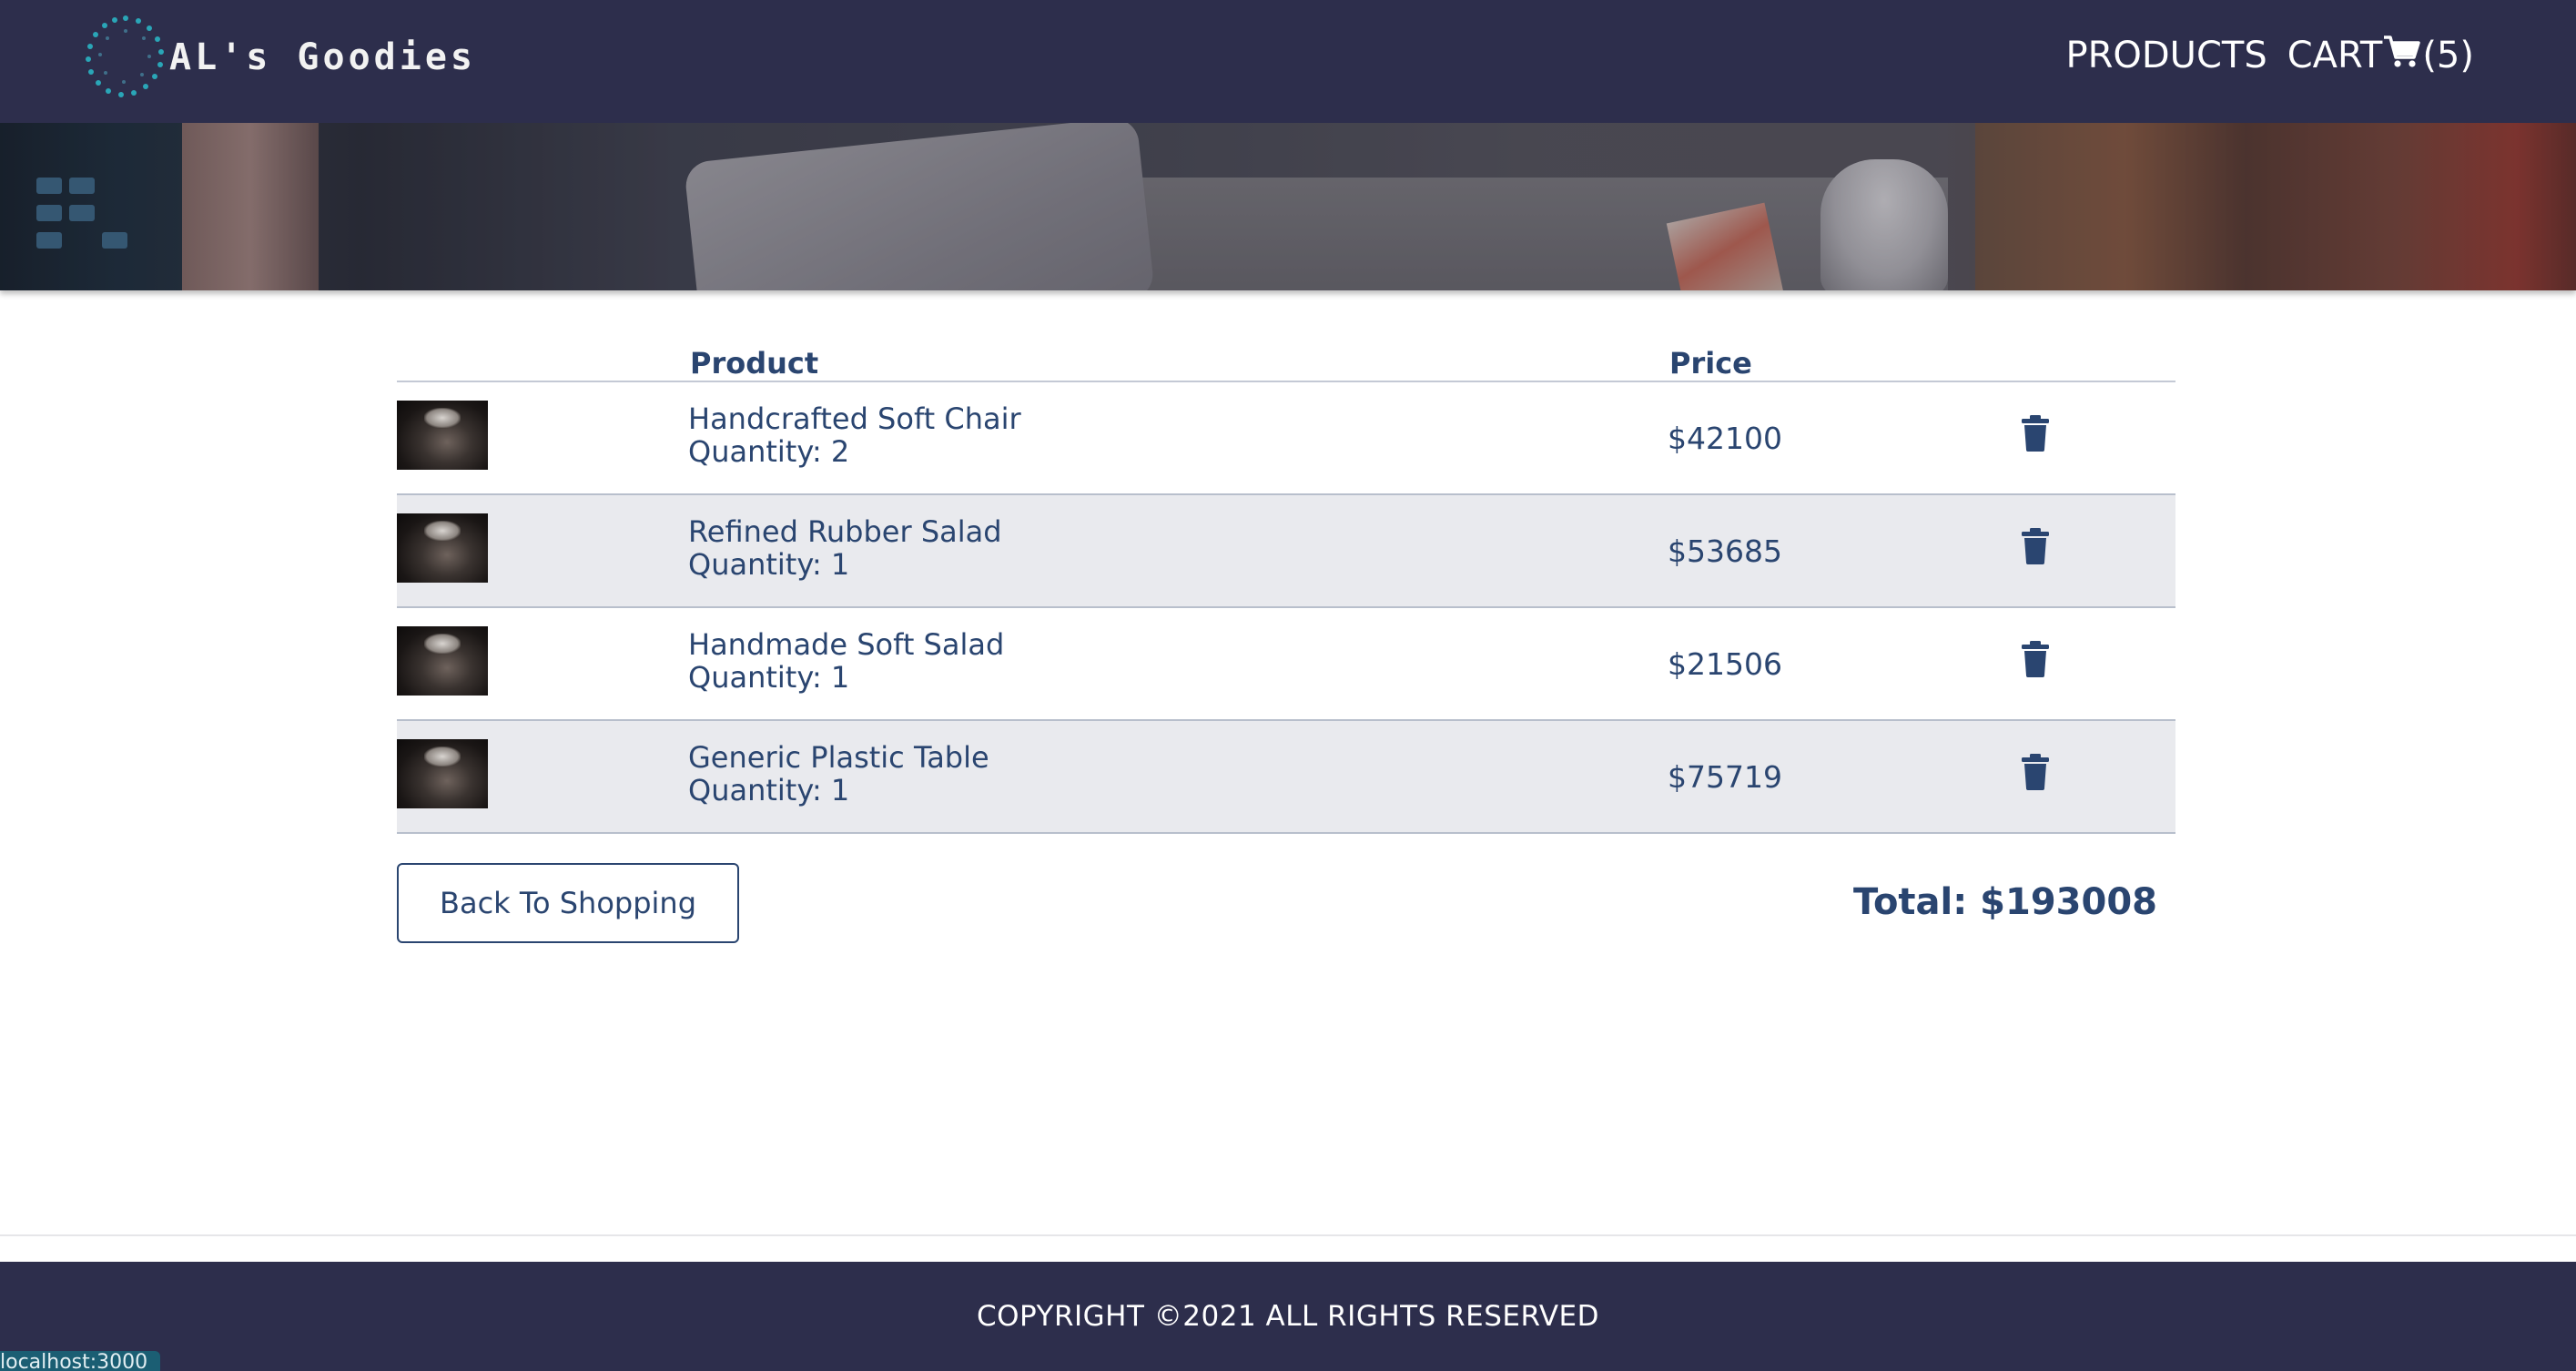 This screenshot has height=1371, width=2576. I want to click on product-price: $75719, so click(1725, 777).